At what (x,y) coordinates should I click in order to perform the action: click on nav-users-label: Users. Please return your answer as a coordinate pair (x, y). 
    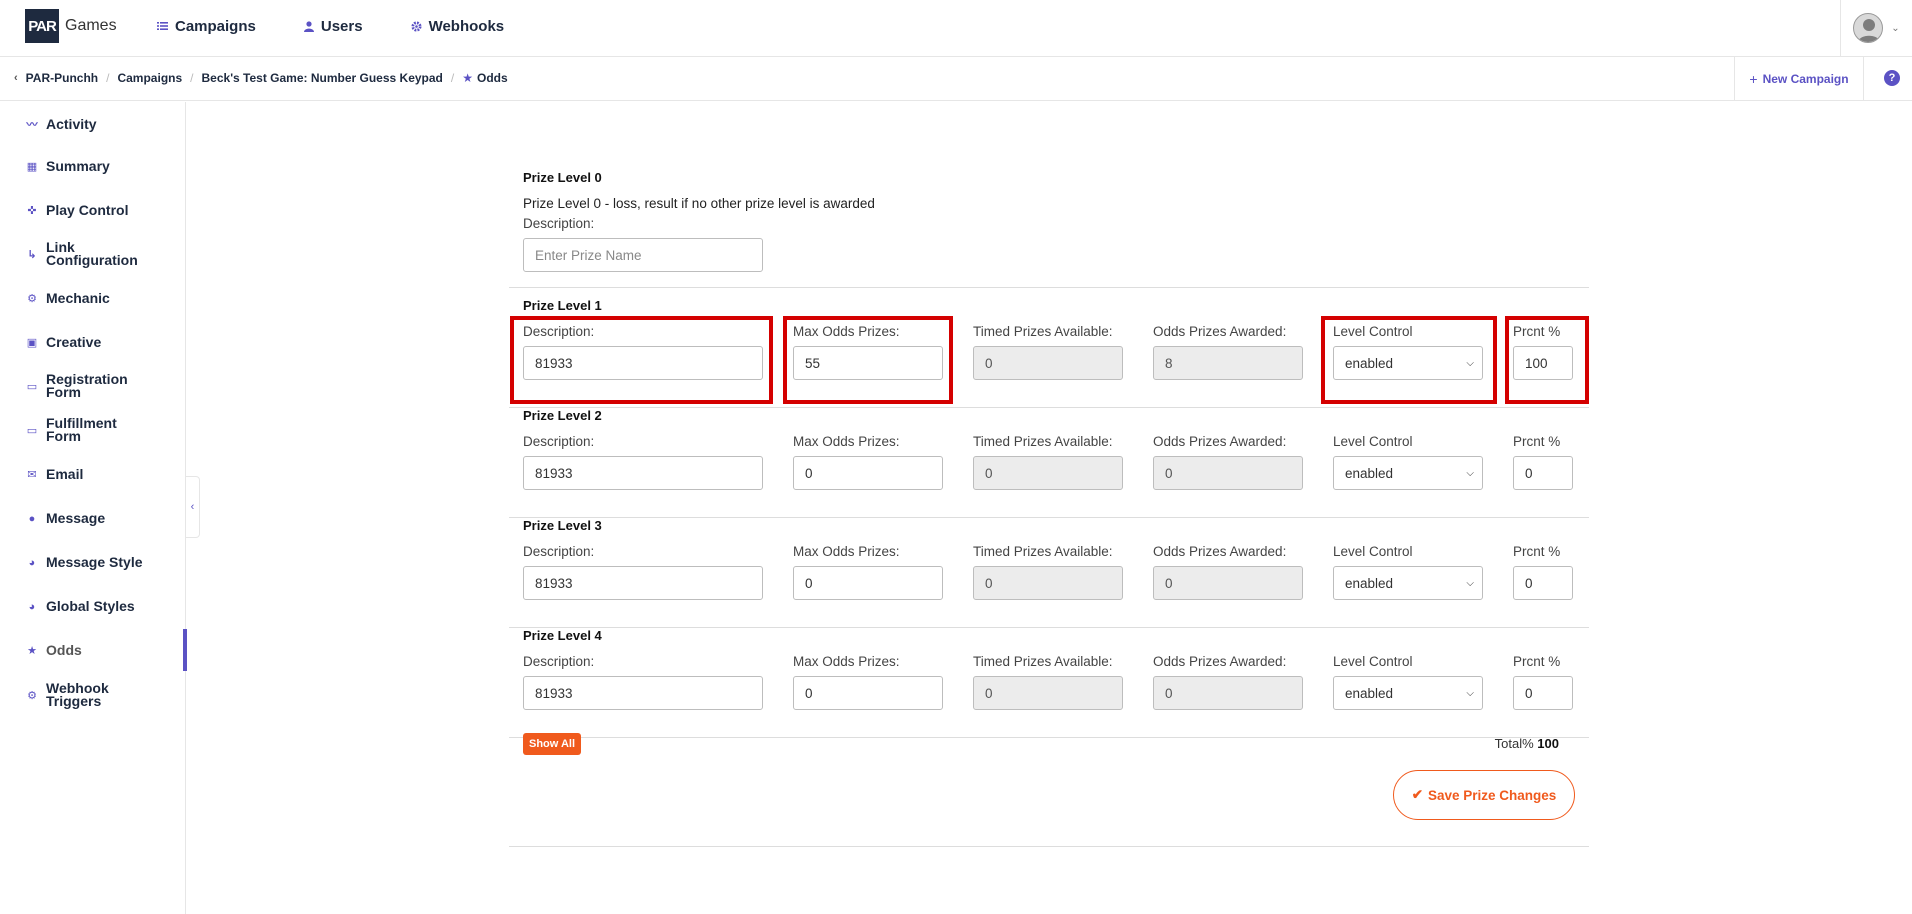
    Looking at the image, I should click on (341, 26).